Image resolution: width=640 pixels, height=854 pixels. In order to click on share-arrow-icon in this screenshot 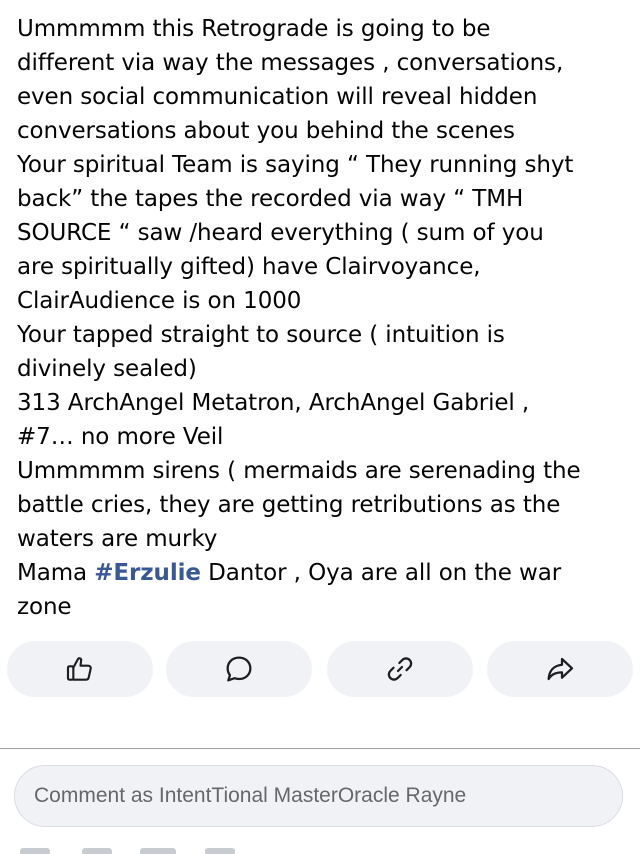, I will do `click(560, 669)`.